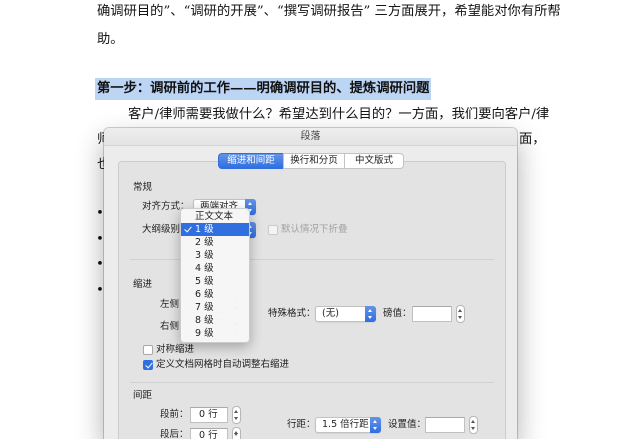 Image resolution: width=640 pixels, height=439 pixels. I want to click on special-indent-popup: (无), so click(345, 314).